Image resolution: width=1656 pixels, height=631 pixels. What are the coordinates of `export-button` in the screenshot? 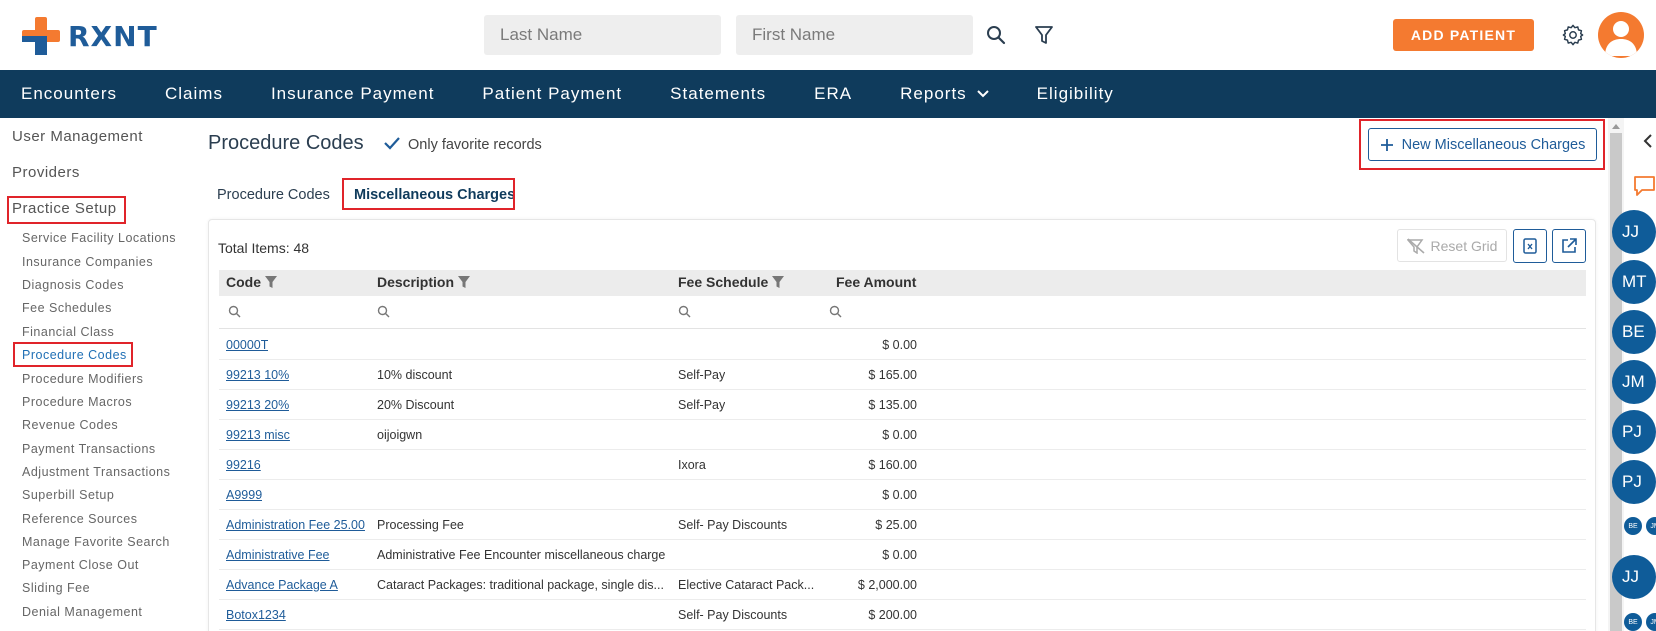 It's located at (1569, 246).